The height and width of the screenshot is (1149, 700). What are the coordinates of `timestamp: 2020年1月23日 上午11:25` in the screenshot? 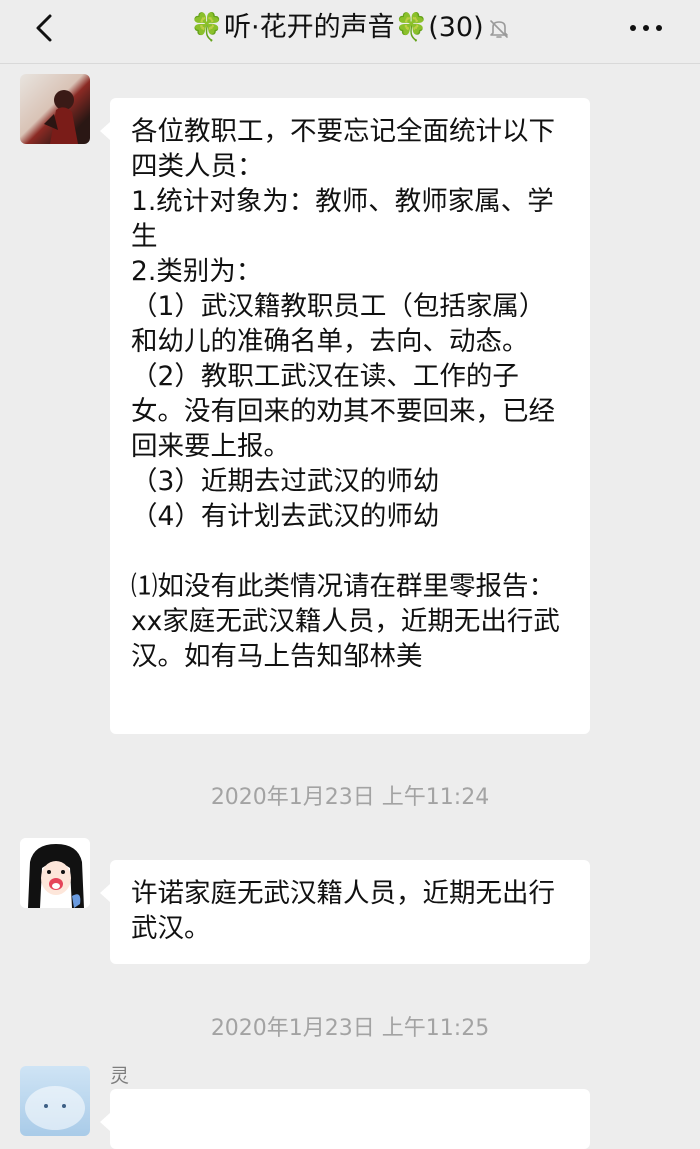 It's located at (350, 1028).